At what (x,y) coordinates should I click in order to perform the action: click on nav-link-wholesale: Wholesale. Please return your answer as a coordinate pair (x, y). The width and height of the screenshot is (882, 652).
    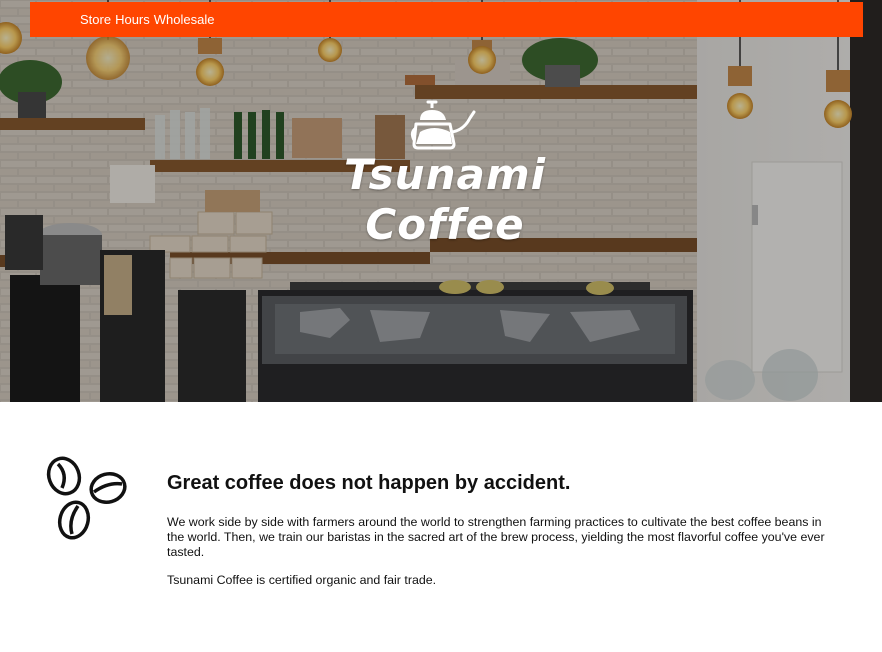
    Looking at the image, I should click on (184, 19).